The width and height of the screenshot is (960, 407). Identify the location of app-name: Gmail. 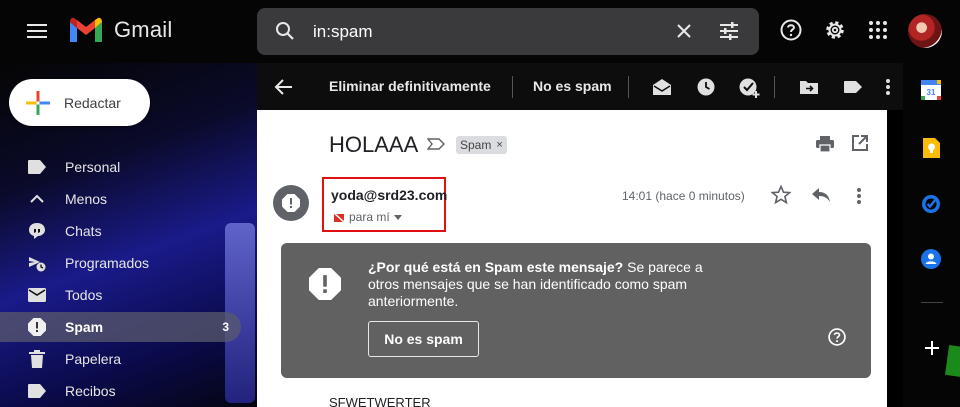
(143, 29).